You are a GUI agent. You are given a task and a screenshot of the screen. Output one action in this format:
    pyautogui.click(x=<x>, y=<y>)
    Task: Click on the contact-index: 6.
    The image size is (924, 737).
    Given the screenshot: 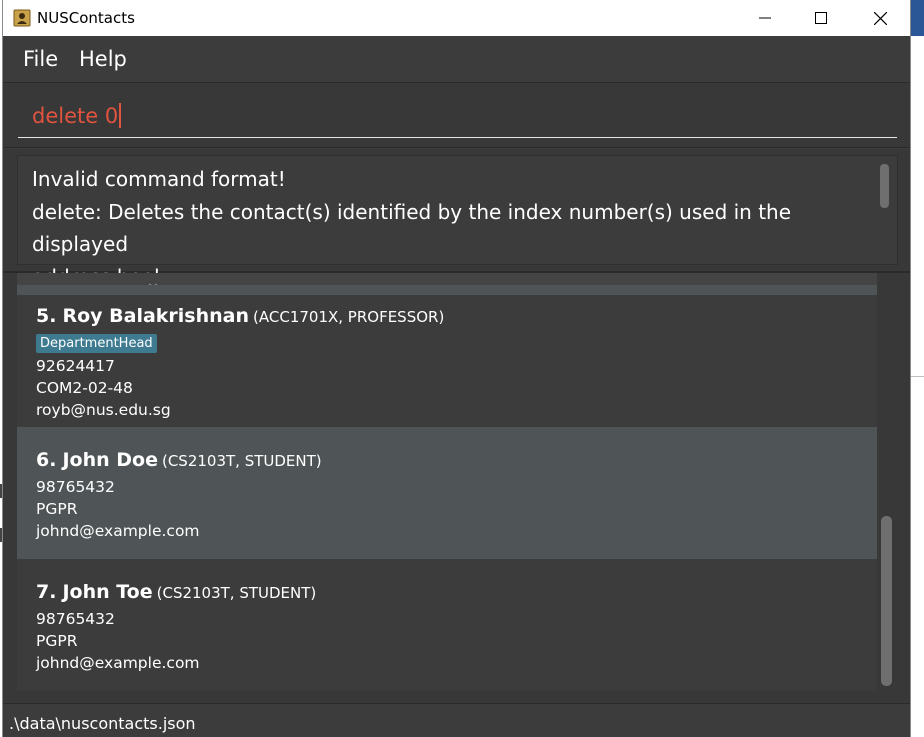 What is the action you would take?
    pyautogui.click(x=46, y=460)
    